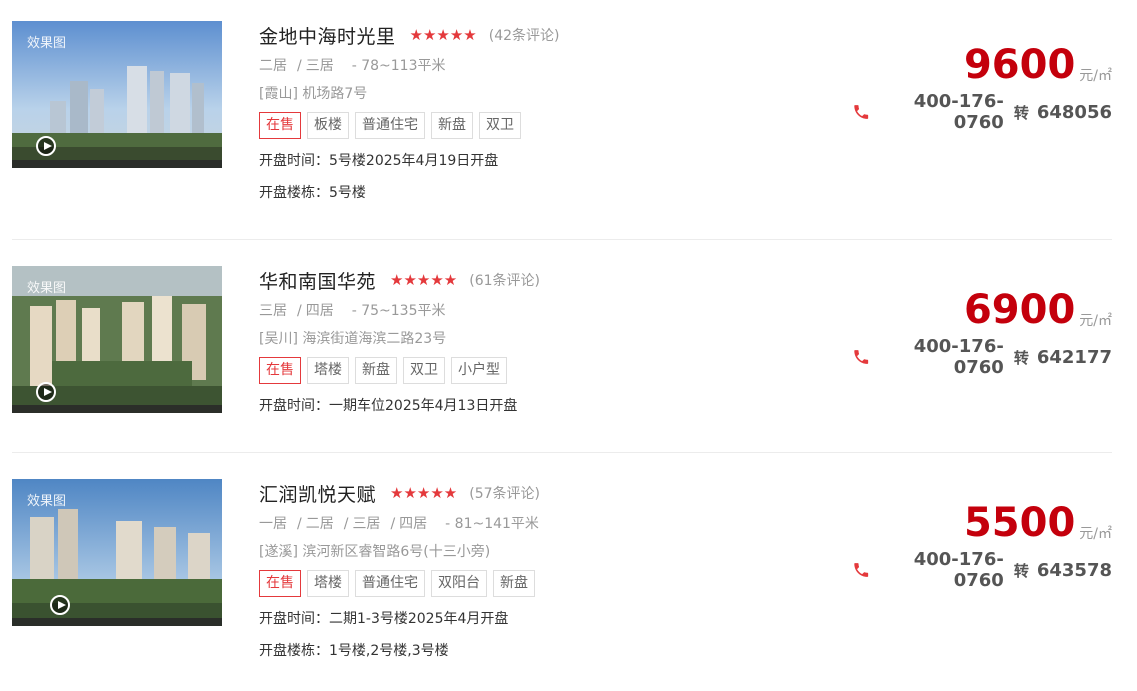 The image size is (1137, 691). What do you see at coordinates (1074, 570) in the screenshot?
I see `extension-number: 643578` at bounding box center [1074, 570].